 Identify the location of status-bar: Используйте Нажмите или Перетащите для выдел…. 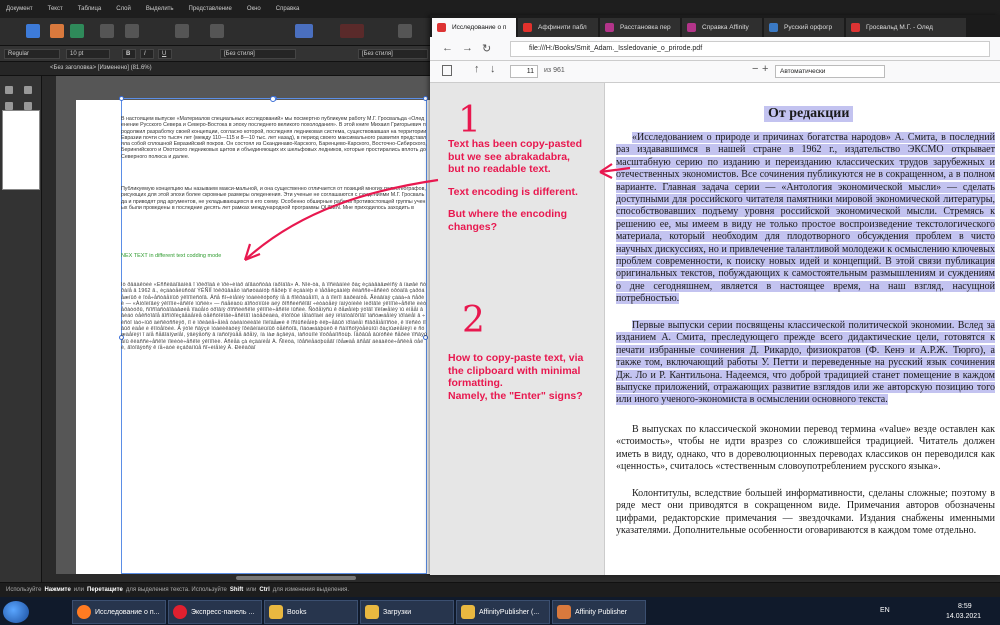
(500, 589).